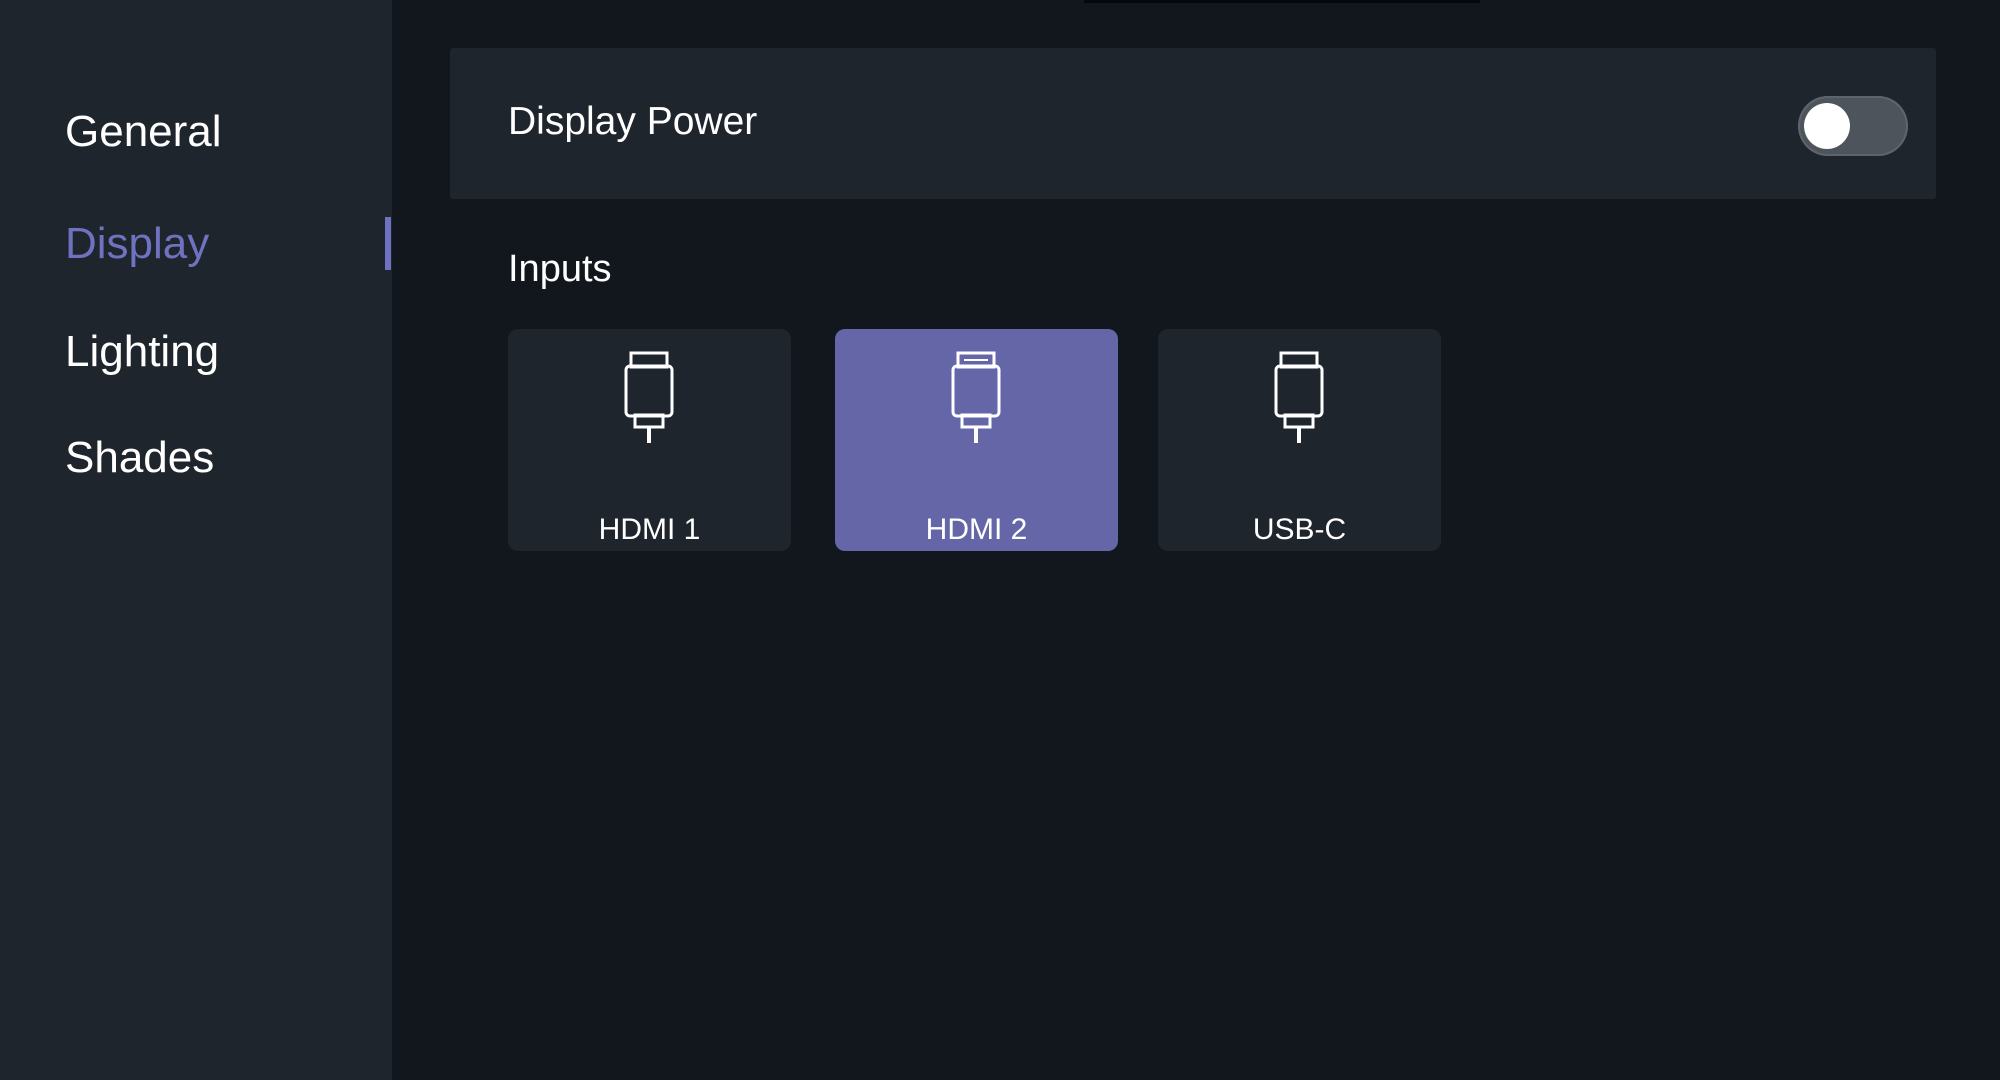 The height and width of the screenshot is (1080, 2000). Describe the element at coordinates (560, 269) in the screenshot. I see `inputs-heading: Inputs` at that location.